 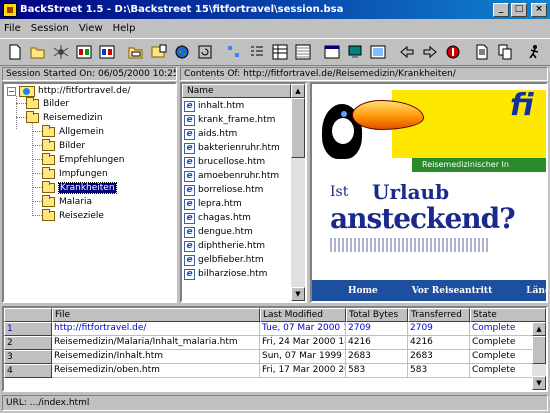 I want to click on tree-item-impfungen: Impfungen, so click(x=75, y=174).